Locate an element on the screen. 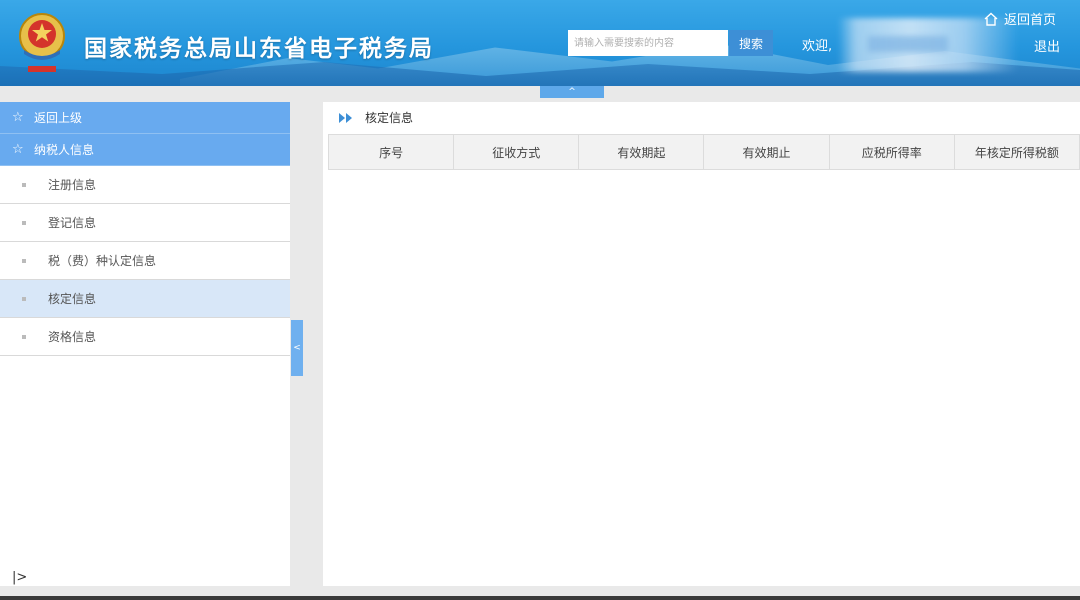 The width and height of the screenshot is (1080, 600). sidebar-item-label: 核定信息 is located at coordinates (72, 299).